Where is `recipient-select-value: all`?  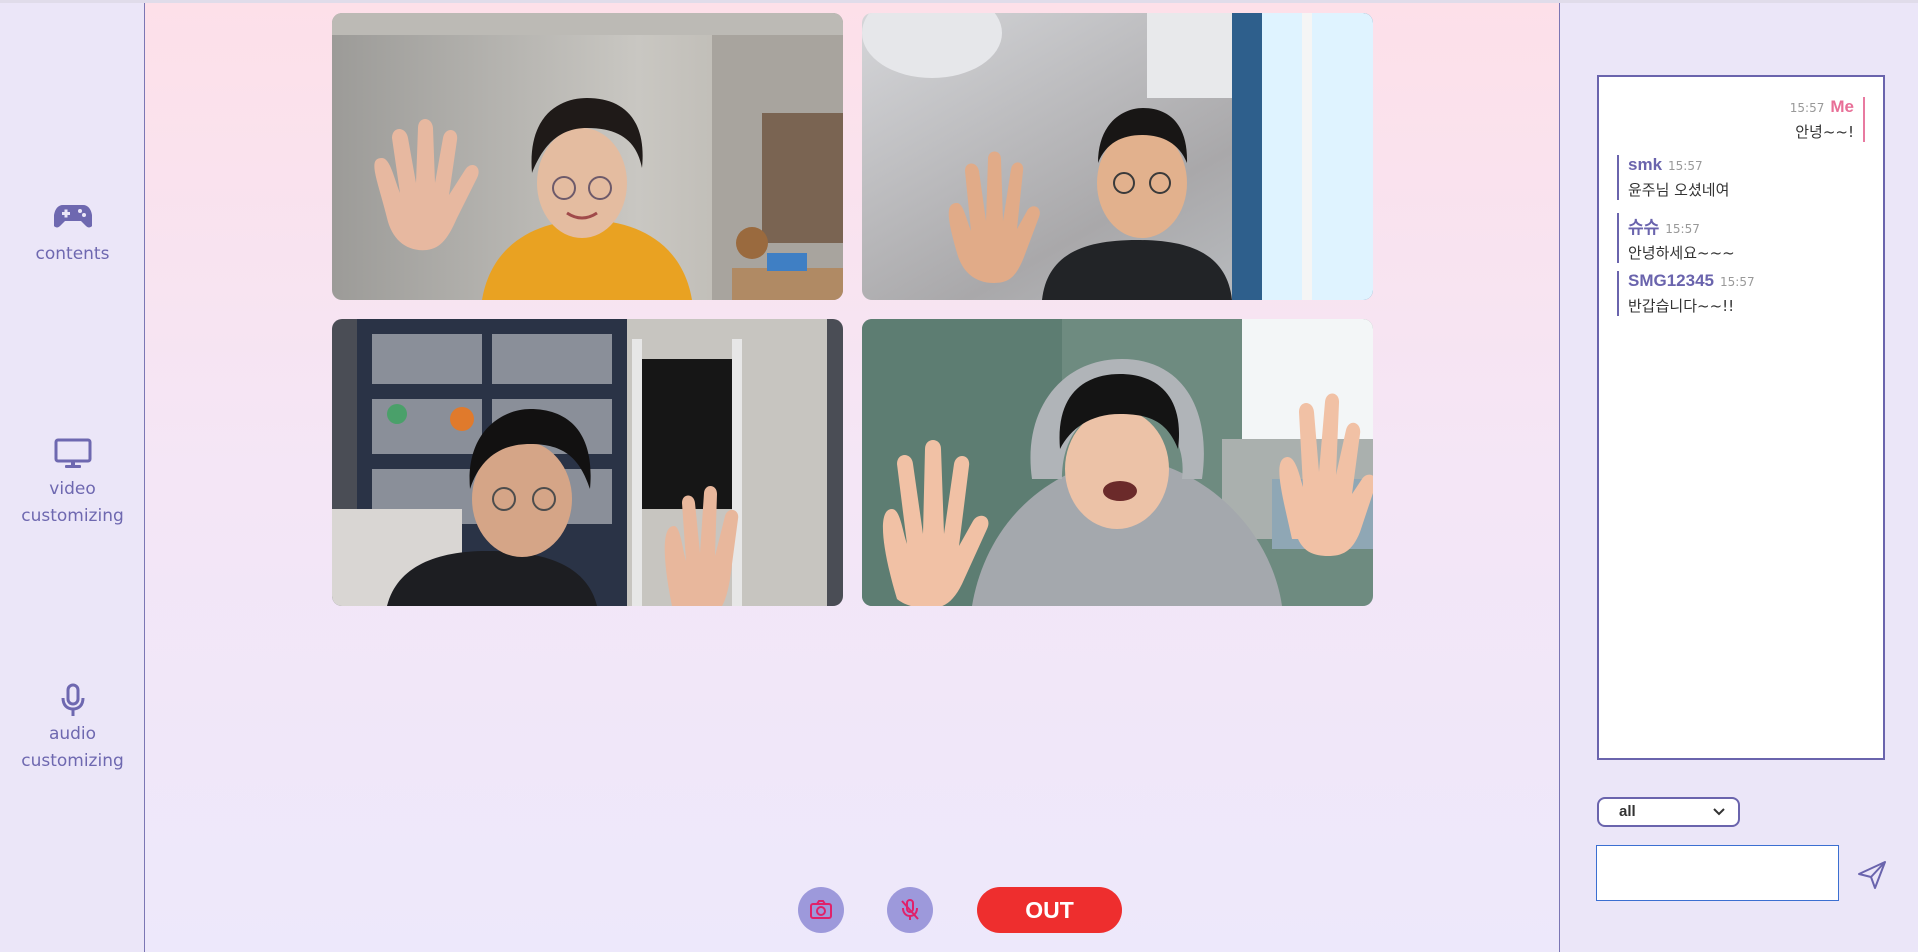
recipient-select-value: all is located at coordinates (1627, 811).